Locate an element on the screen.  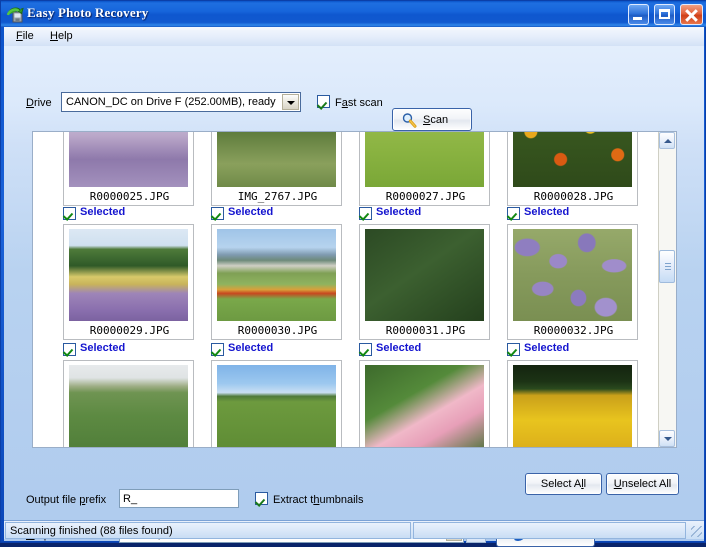
maximize-button is located at coordinates (664, 14).